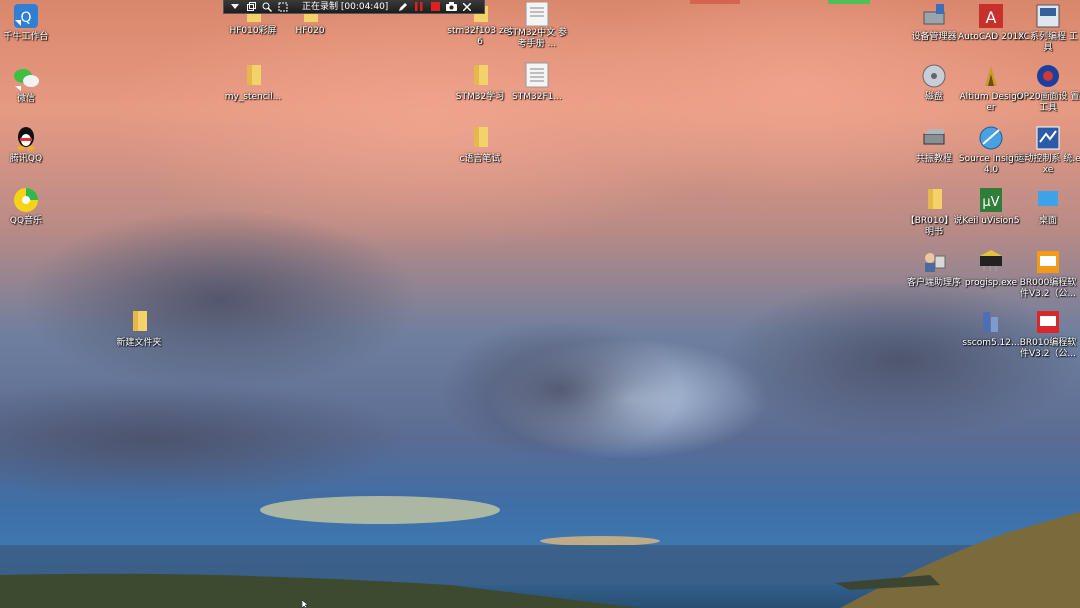 This screenshot has height=608, width=1080. I want to click on desktop-icon-xcprog: XC系列编程 工具, so click(1046, 28).